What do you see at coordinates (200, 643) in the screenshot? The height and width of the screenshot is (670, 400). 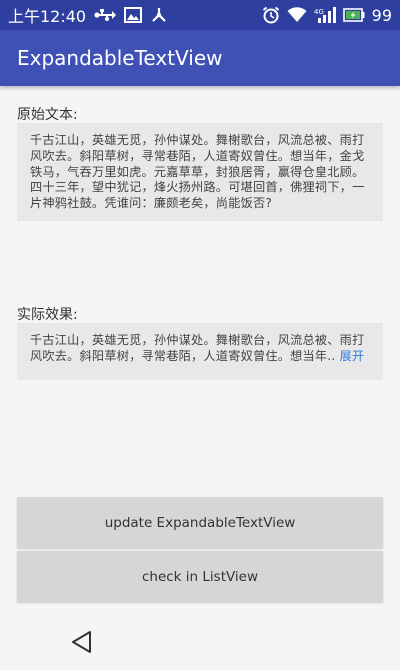 I see `navigation-bar` at bounding box center [200, 643].